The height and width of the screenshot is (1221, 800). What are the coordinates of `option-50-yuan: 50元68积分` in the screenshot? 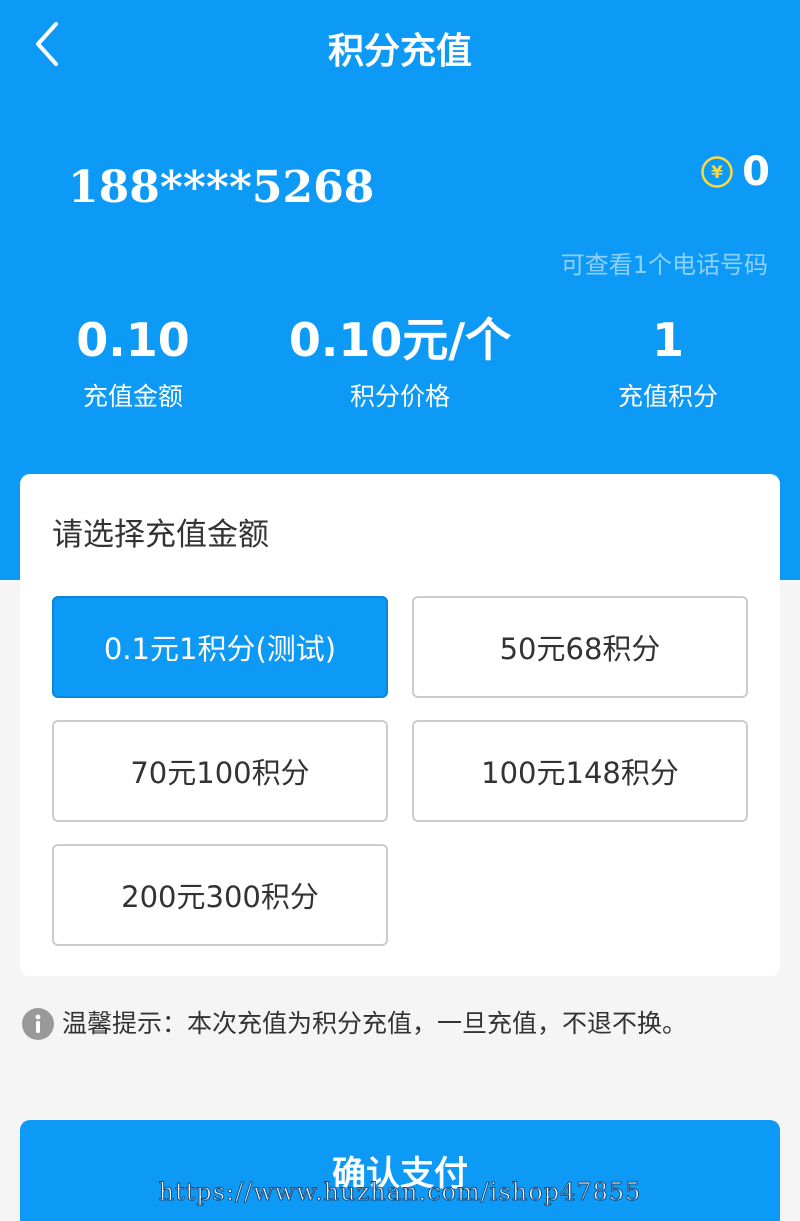 It's located at (580, 647).